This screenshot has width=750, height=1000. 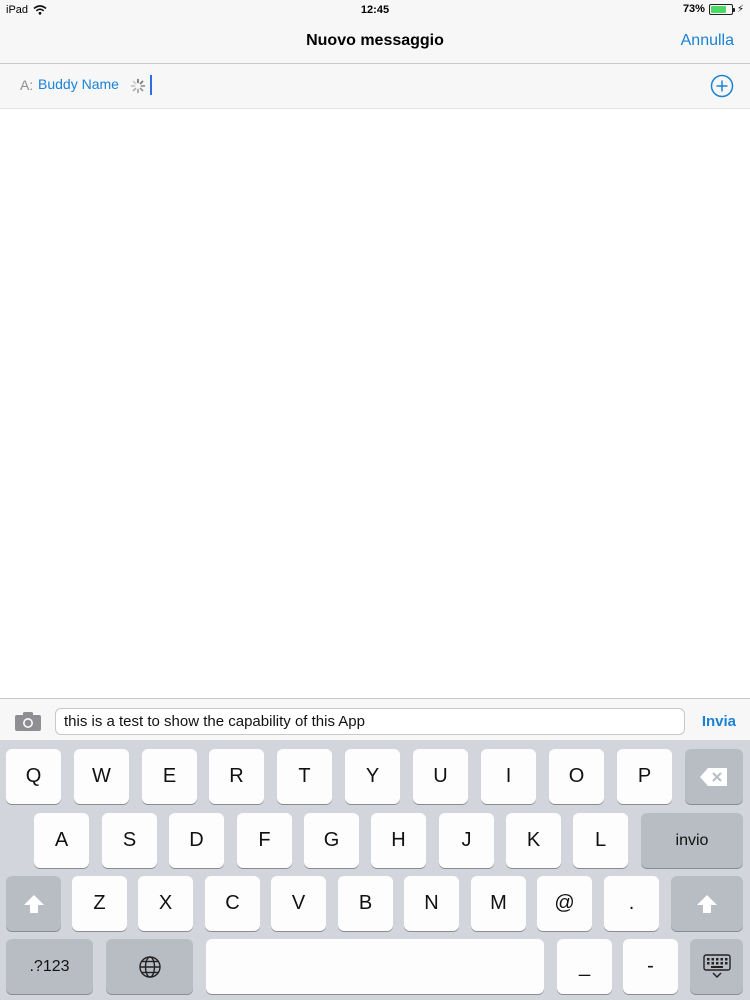 I want to click on space-key, so click(x=375, y=966).